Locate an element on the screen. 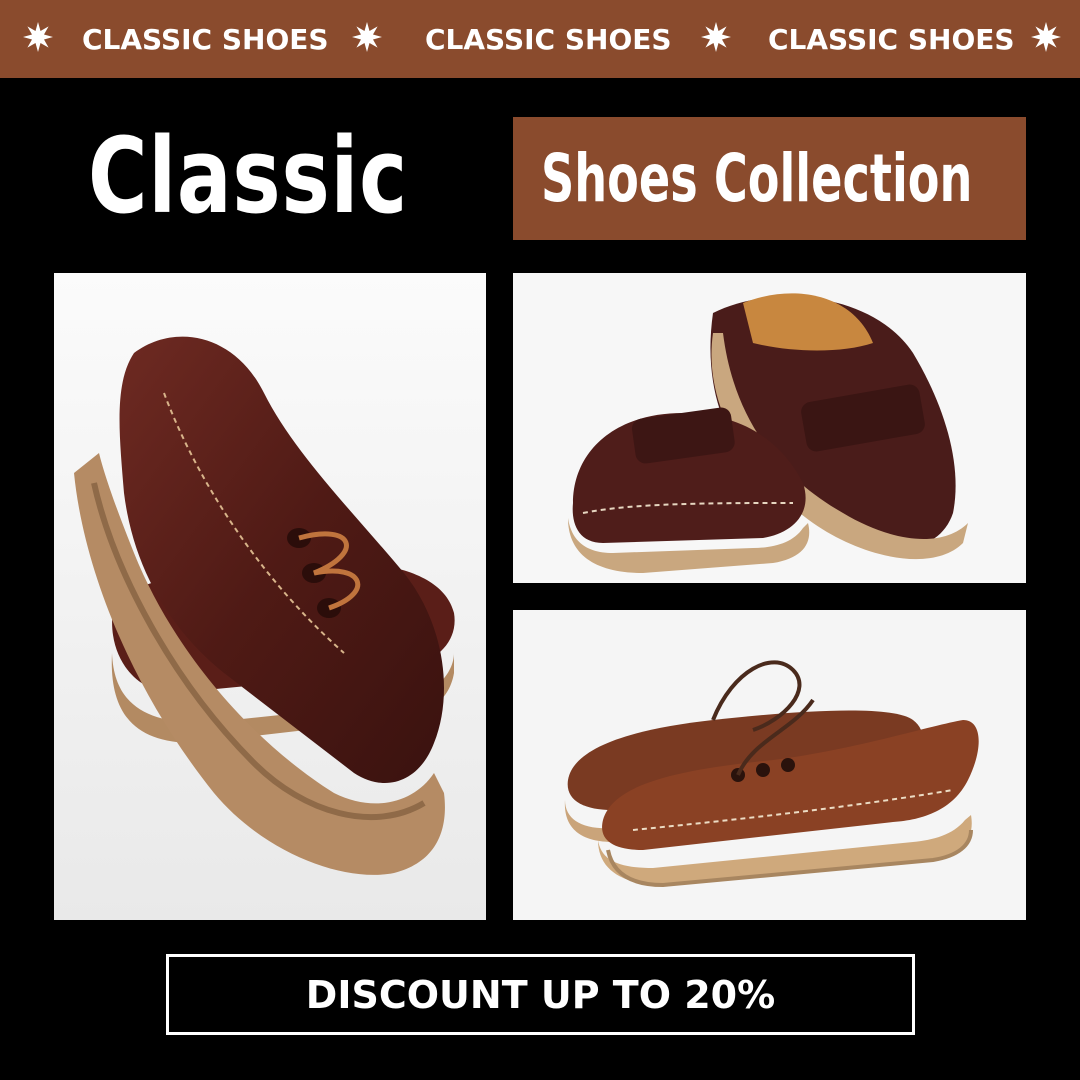  subtitle-box: Shoes Collection is located at coordinates (769, 178).